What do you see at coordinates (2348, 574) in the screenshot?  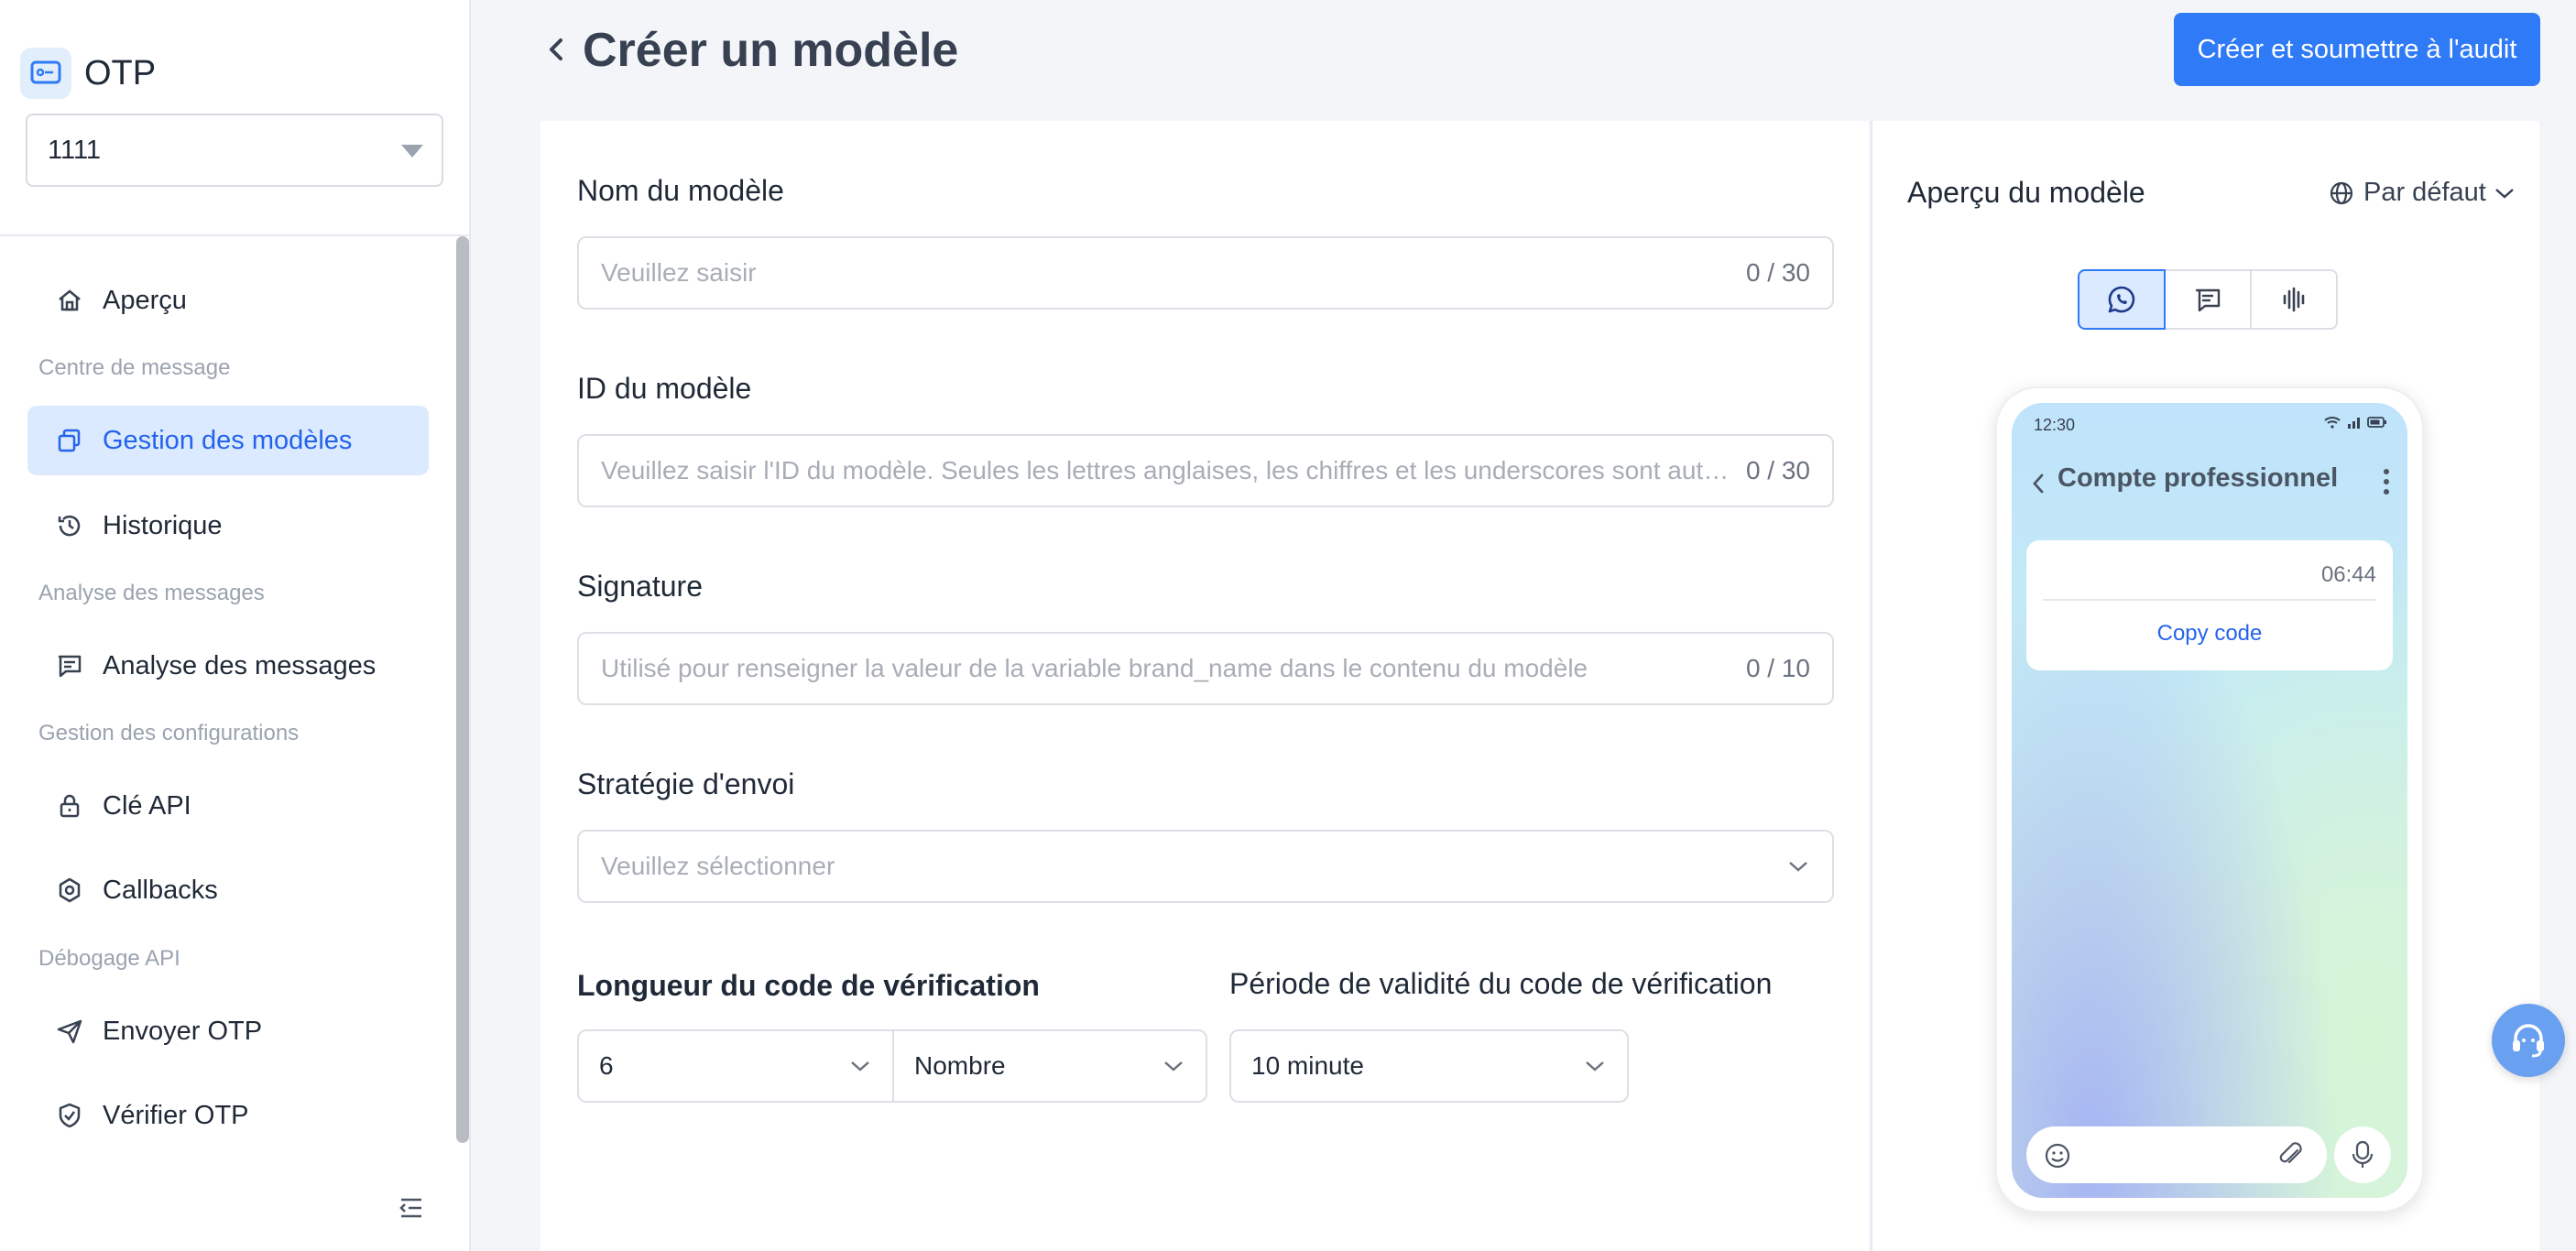 I see `message-time: 06:44` at bounding box center [2348, 574].